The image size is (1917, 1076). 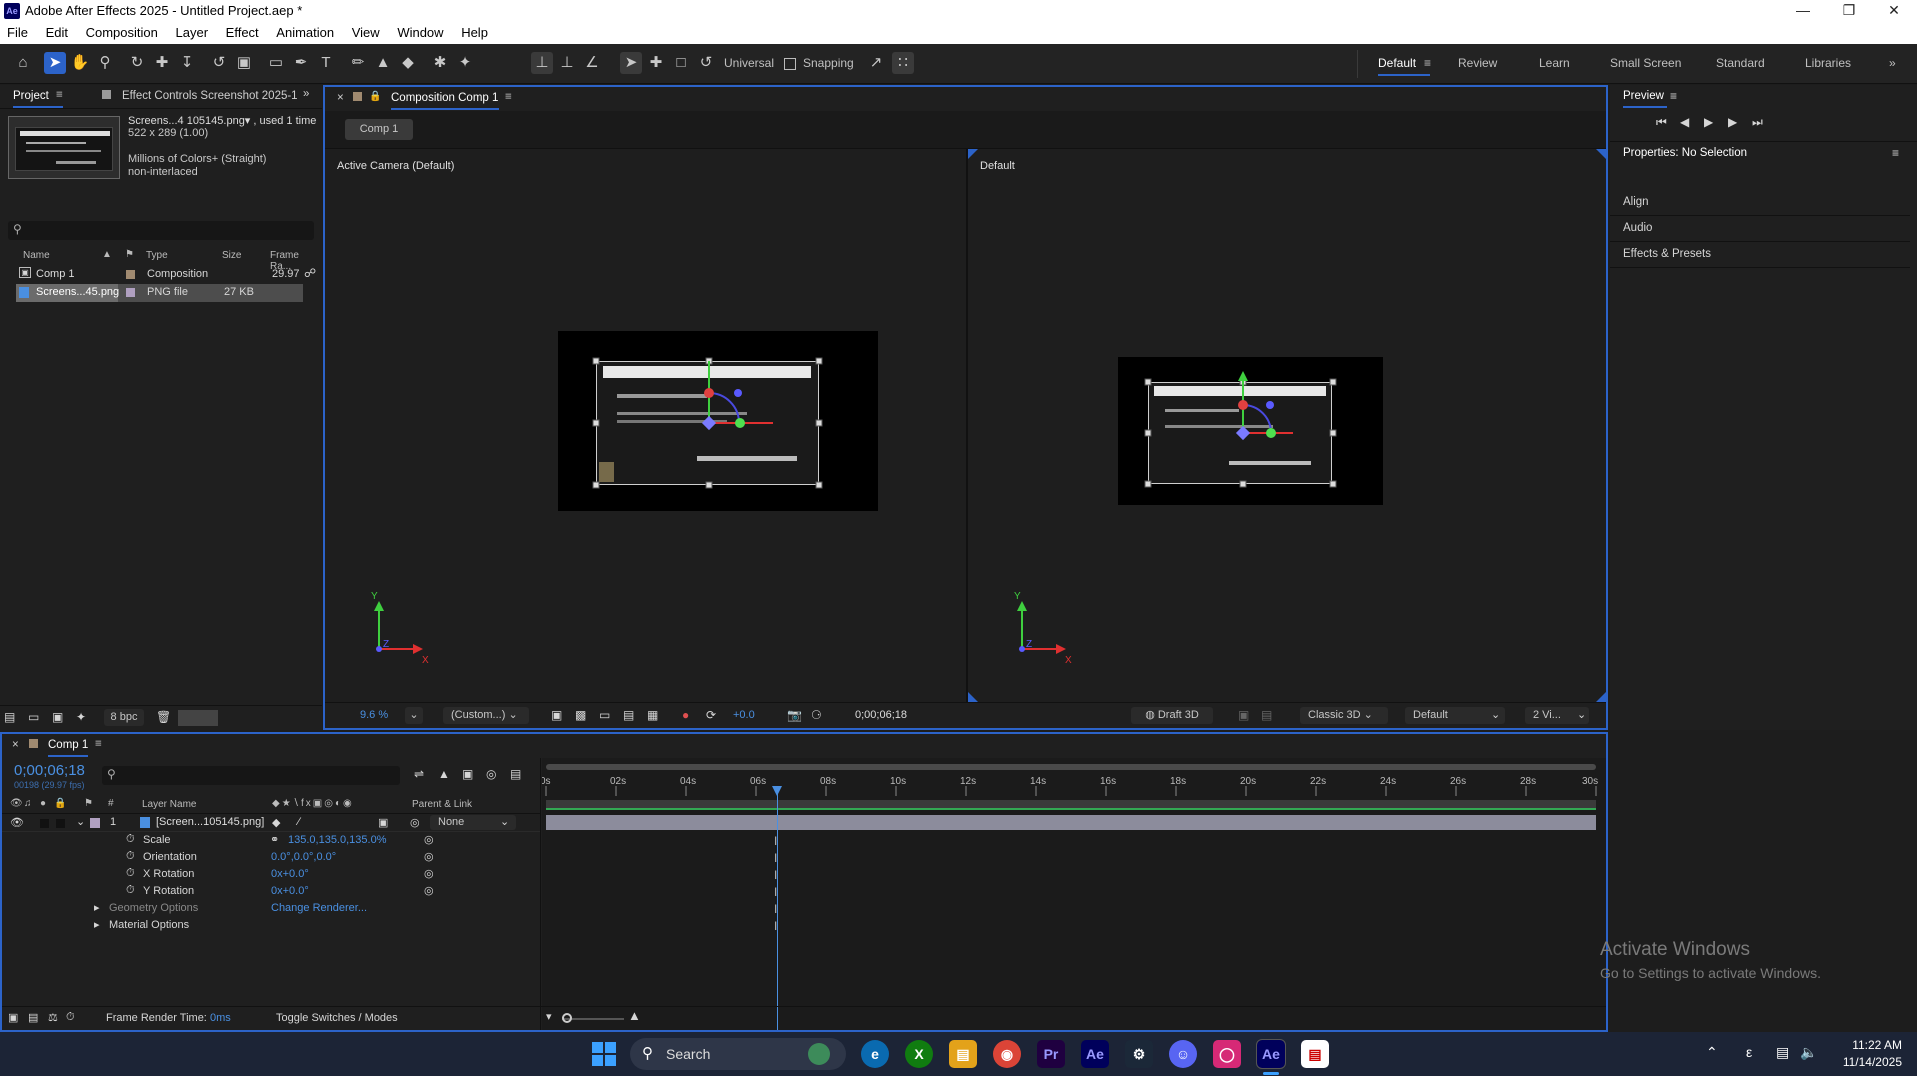 I want to click on layer-label-color-icon, so click(x=95, y=823).